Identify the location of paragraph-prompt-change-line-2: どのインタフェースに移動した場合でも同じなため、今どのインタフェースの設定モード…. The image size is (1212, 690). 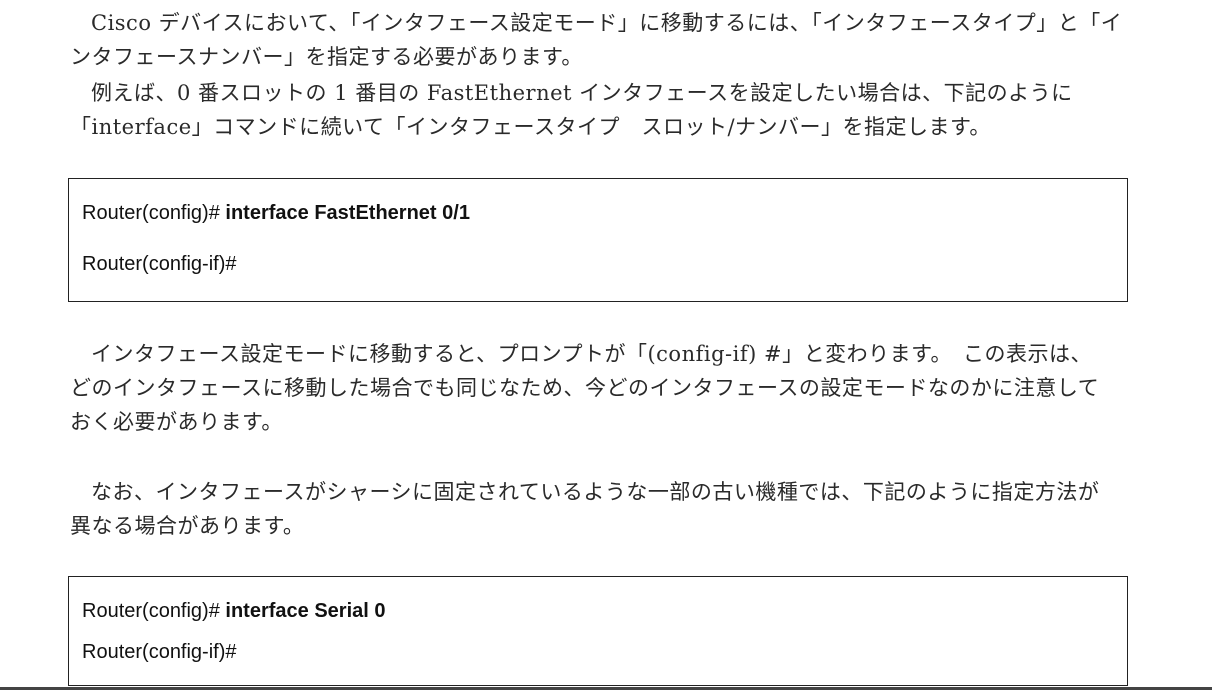
(585, 388).